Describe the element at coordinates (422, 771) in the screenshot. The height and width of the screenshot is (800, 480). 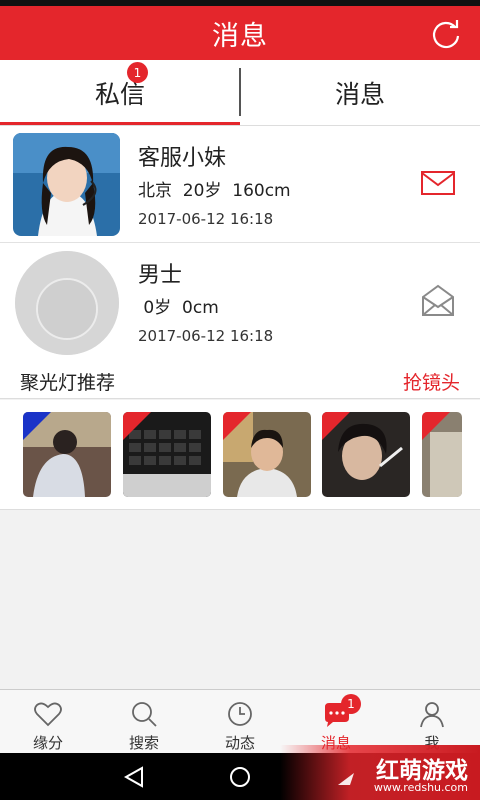
I see `watermark-title: 红萌游戏` at that location.